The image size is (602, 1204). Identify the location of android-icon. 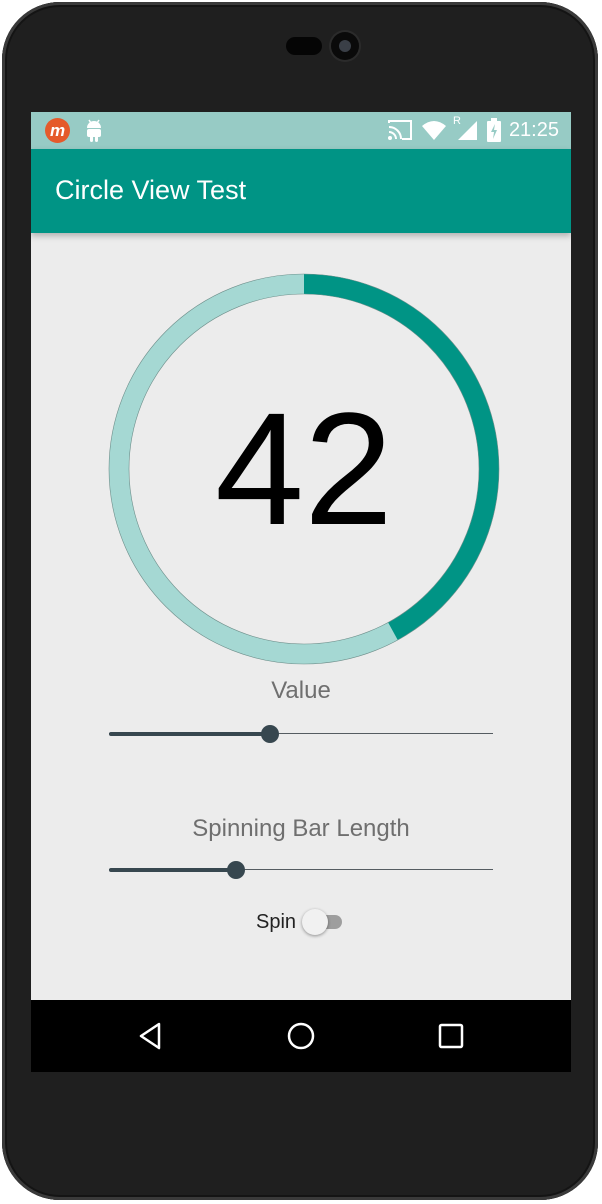
(94, 130).